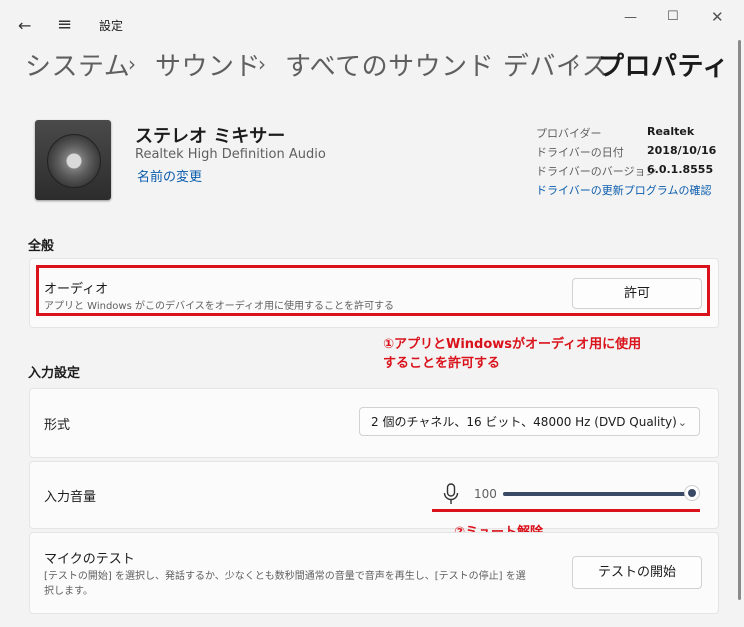  Describe the element at coordinates (446, 64) in the screenshot. I see `breadcrumb-all-devices: すべてのサウンド デバイス` at that location.